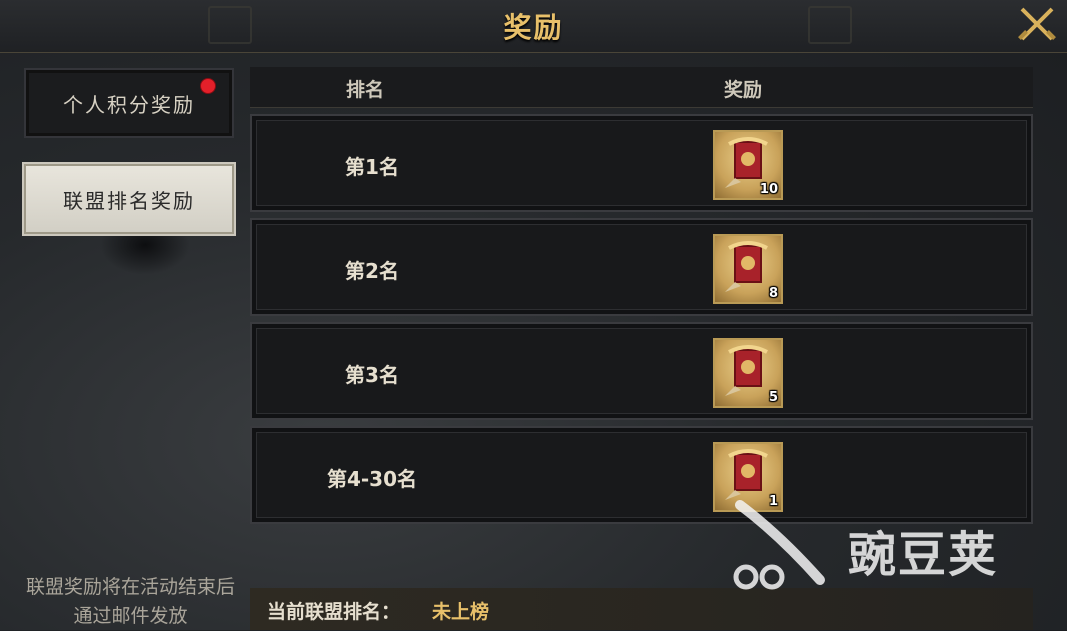 Image resolution: width=1067 pixels, height=631 pixels. I want to click on tab-label: 联盟排名奖励, so click(129, 200).